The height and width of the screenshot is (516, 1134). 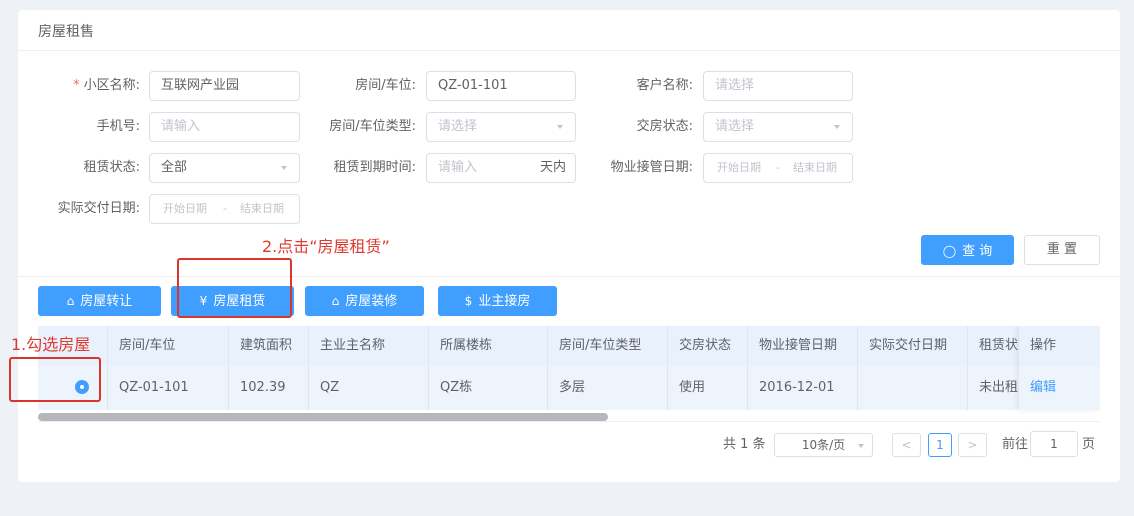 What do you see at coordinates (374, 167) in the screenshot?
I see `lease-expire-label: 租赁到期时间:` at bounding box center [374, 167].